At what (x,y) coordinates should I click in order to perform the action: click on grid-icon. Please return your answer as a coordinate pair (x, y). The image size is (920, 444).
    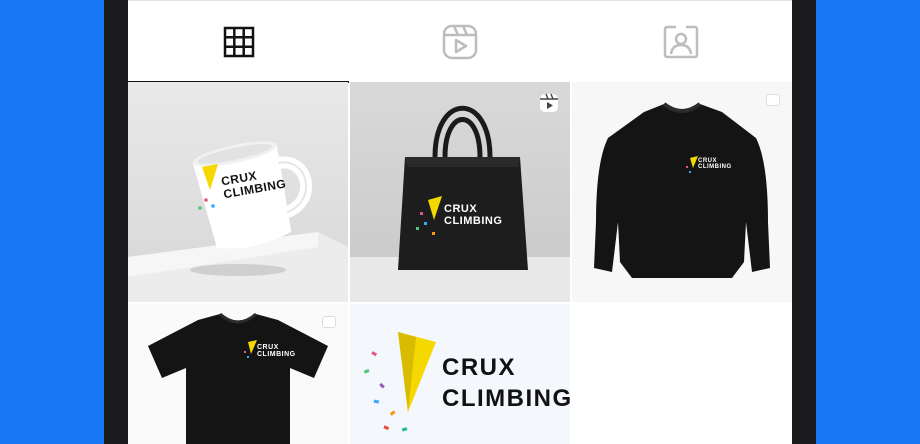
    Looking at the image, I should click on (238, 42).